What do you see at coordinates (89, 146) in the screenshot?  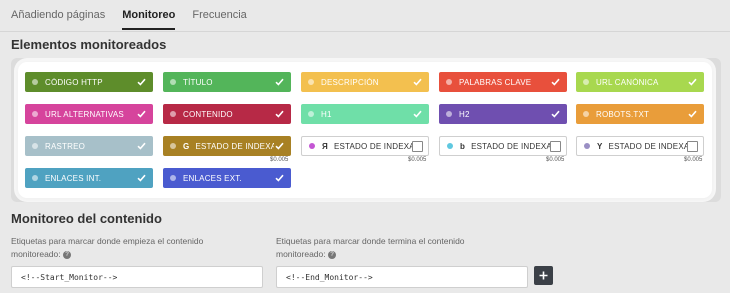 I see `chip-crawl: RASTREO` at bounding box center [89, 146].